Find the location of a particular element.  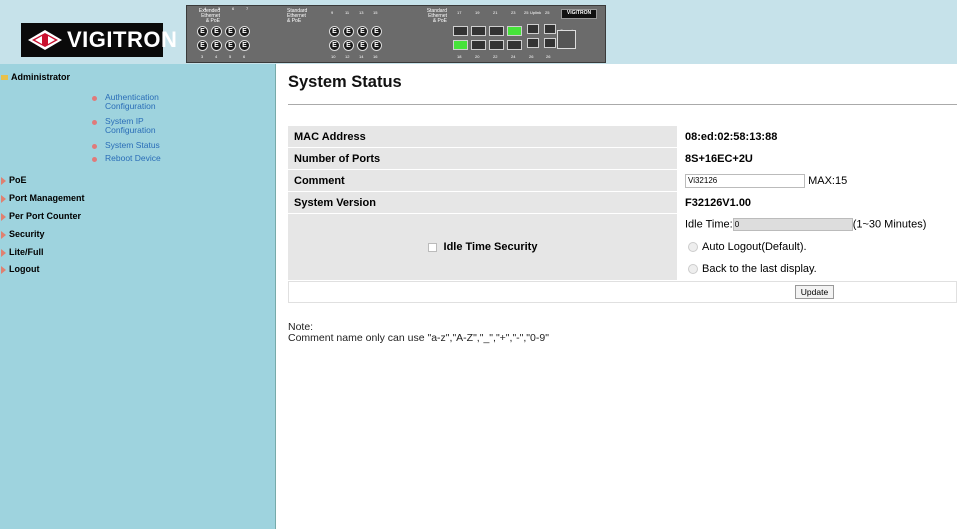

port-num: 17 is located at coordinates (459, 12).